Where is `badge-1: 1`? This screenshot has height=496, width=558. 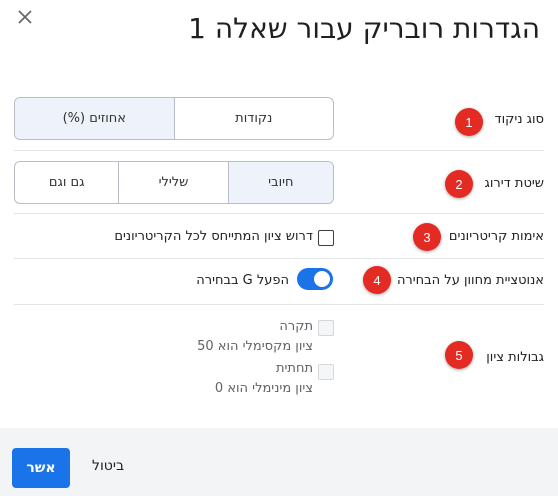
badge-1: 1 is located at coordinates (469, 122).